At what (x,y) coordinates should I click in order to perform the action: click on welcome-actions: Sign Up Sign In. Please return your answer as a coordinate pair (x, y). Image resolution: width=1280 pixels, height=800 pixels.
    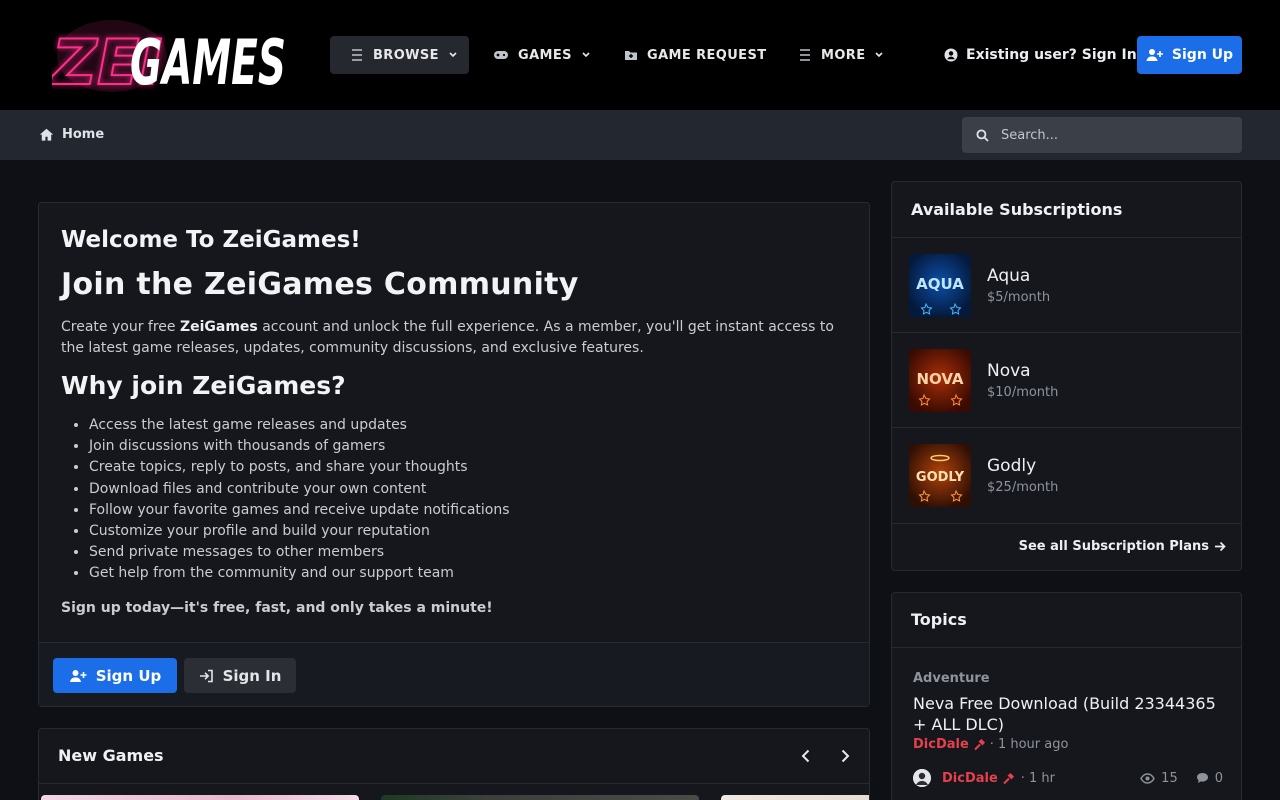
    Looking at the image, I should click on (454, 674).